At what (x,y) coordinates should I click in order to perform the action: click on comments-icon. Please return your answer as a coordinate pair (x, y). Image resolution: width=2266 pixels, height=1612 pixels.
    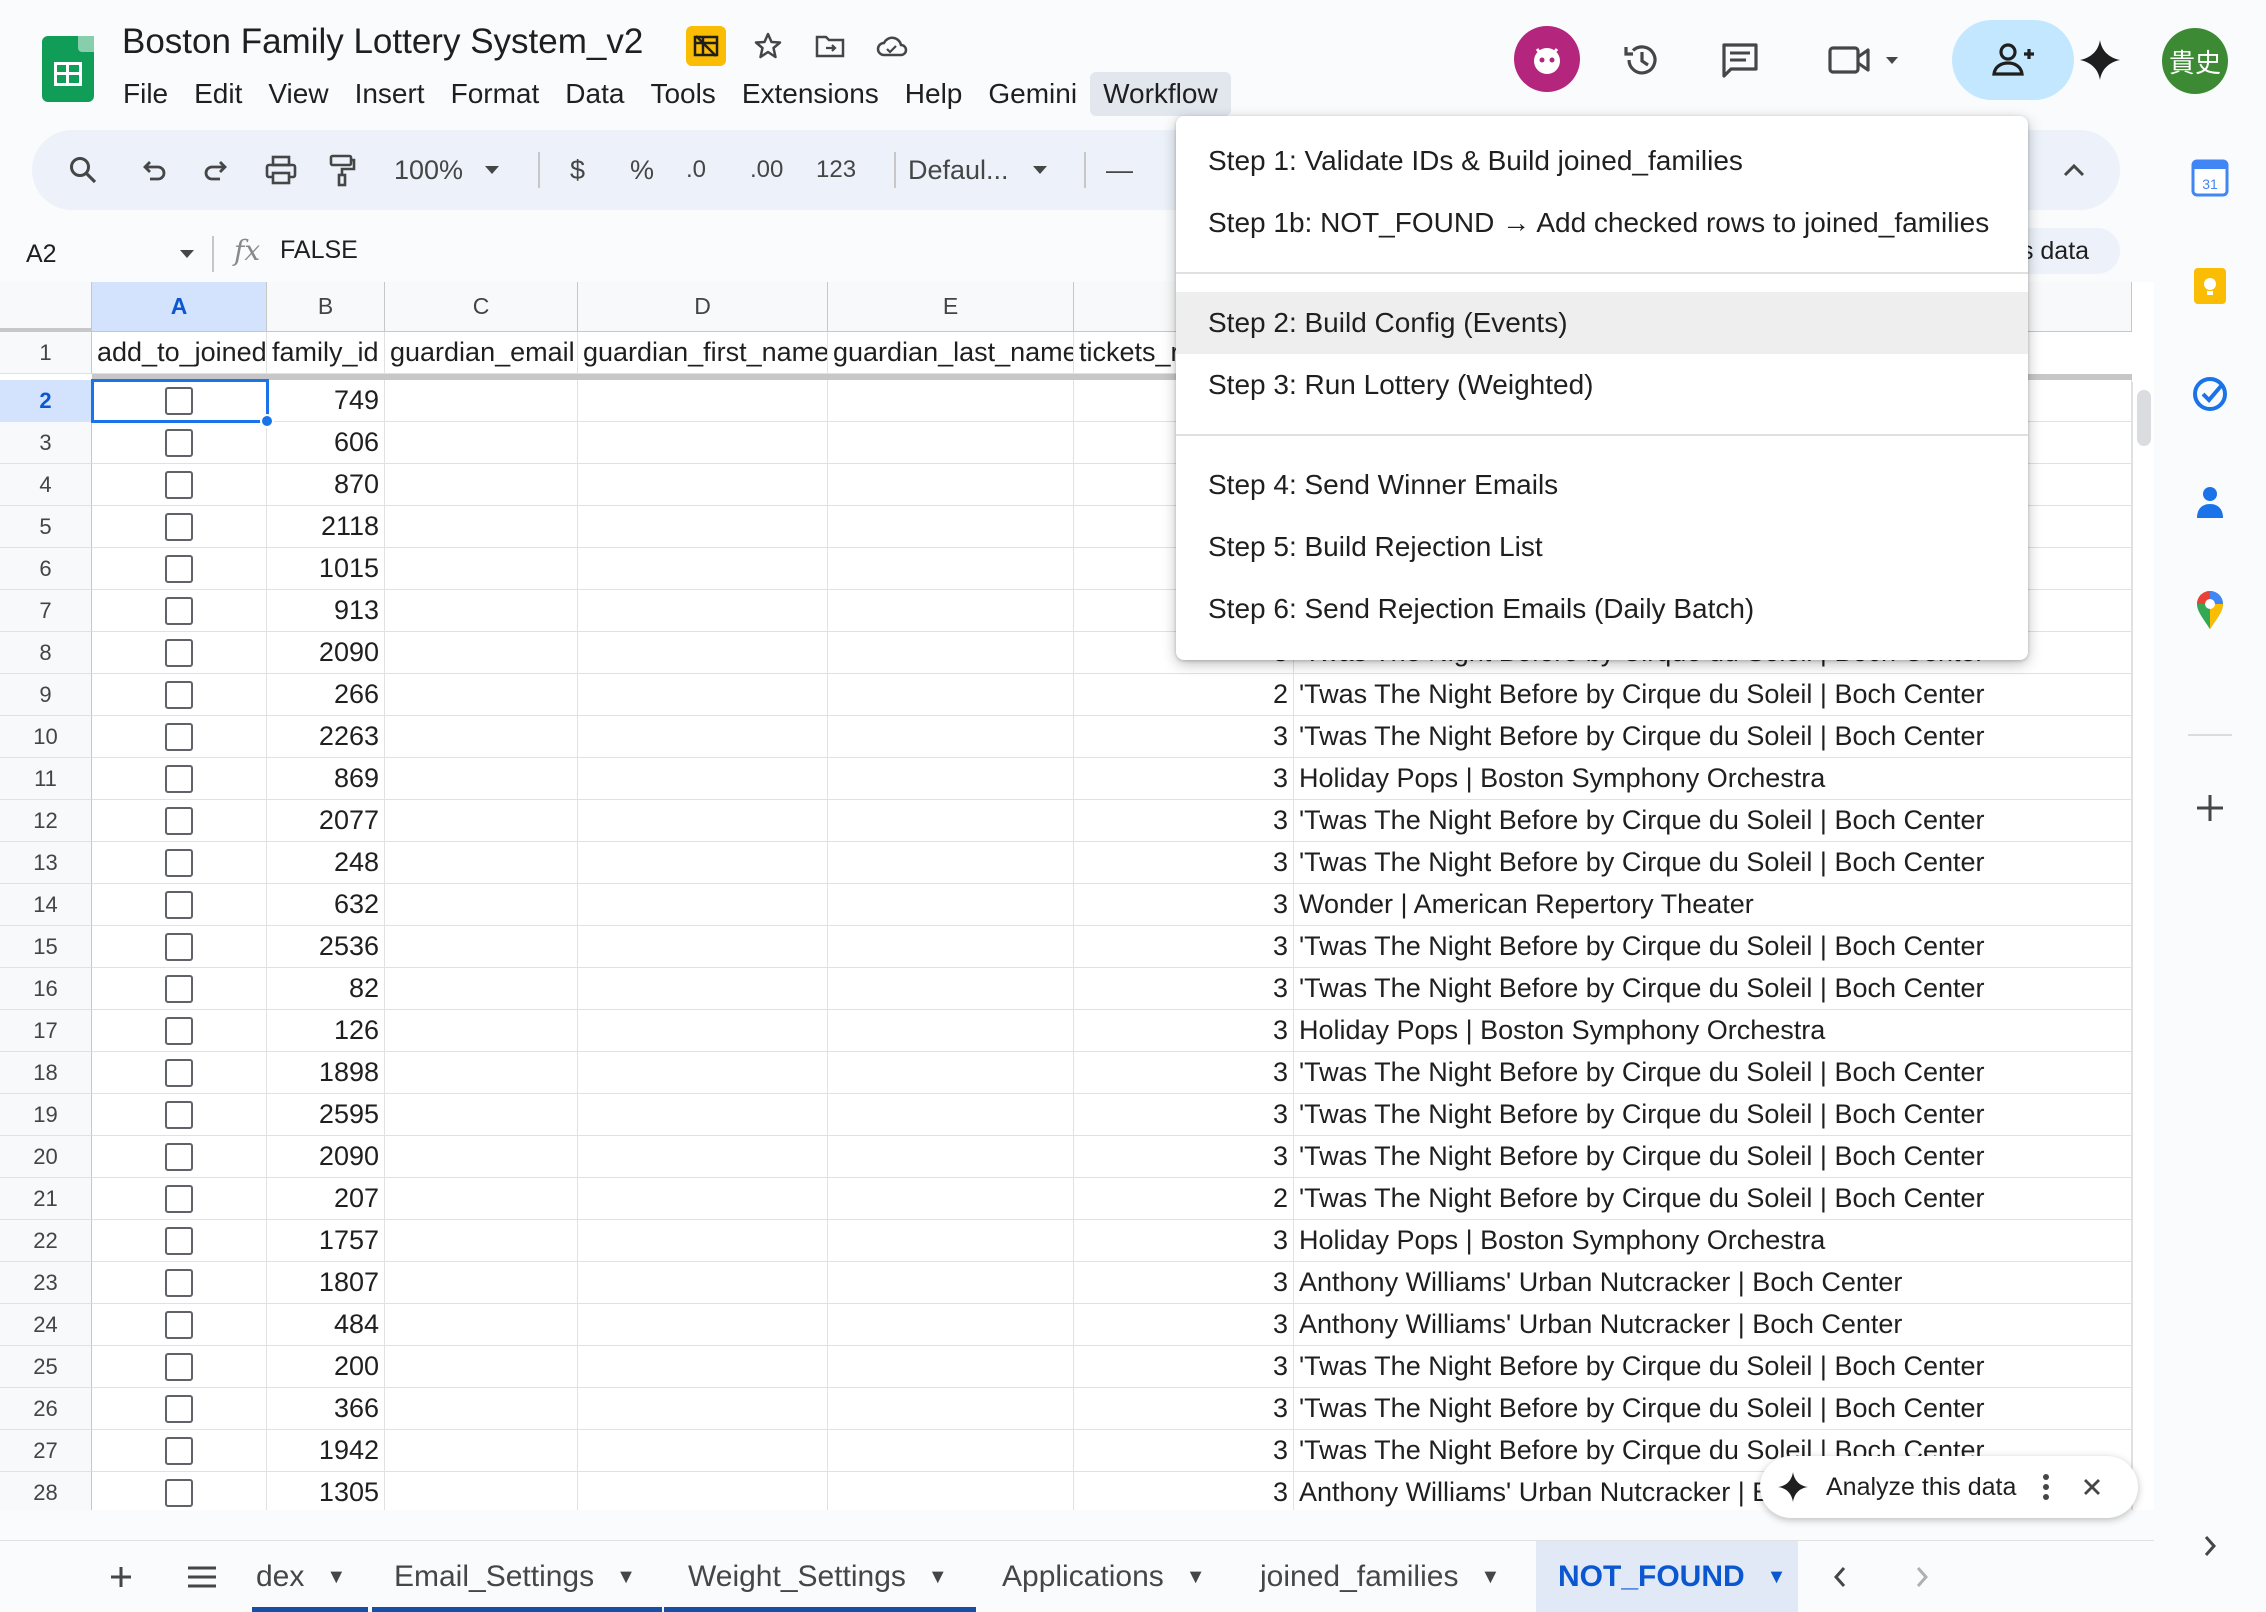
    Looking at the image, I should click on (1740, 60).